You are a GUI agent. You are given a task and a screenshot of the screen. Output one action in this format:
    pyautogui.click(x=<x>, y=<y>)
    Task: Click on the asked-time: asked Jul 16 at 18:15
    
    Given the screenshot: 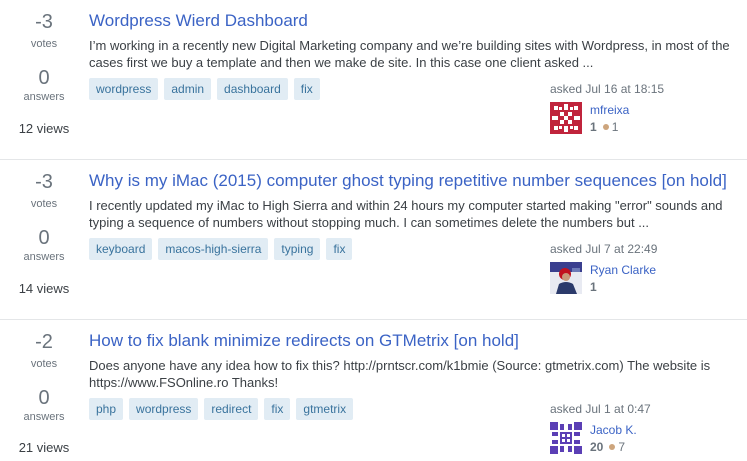 What is the action you would take?
    pyautogui.click(x=607, y=89)
    